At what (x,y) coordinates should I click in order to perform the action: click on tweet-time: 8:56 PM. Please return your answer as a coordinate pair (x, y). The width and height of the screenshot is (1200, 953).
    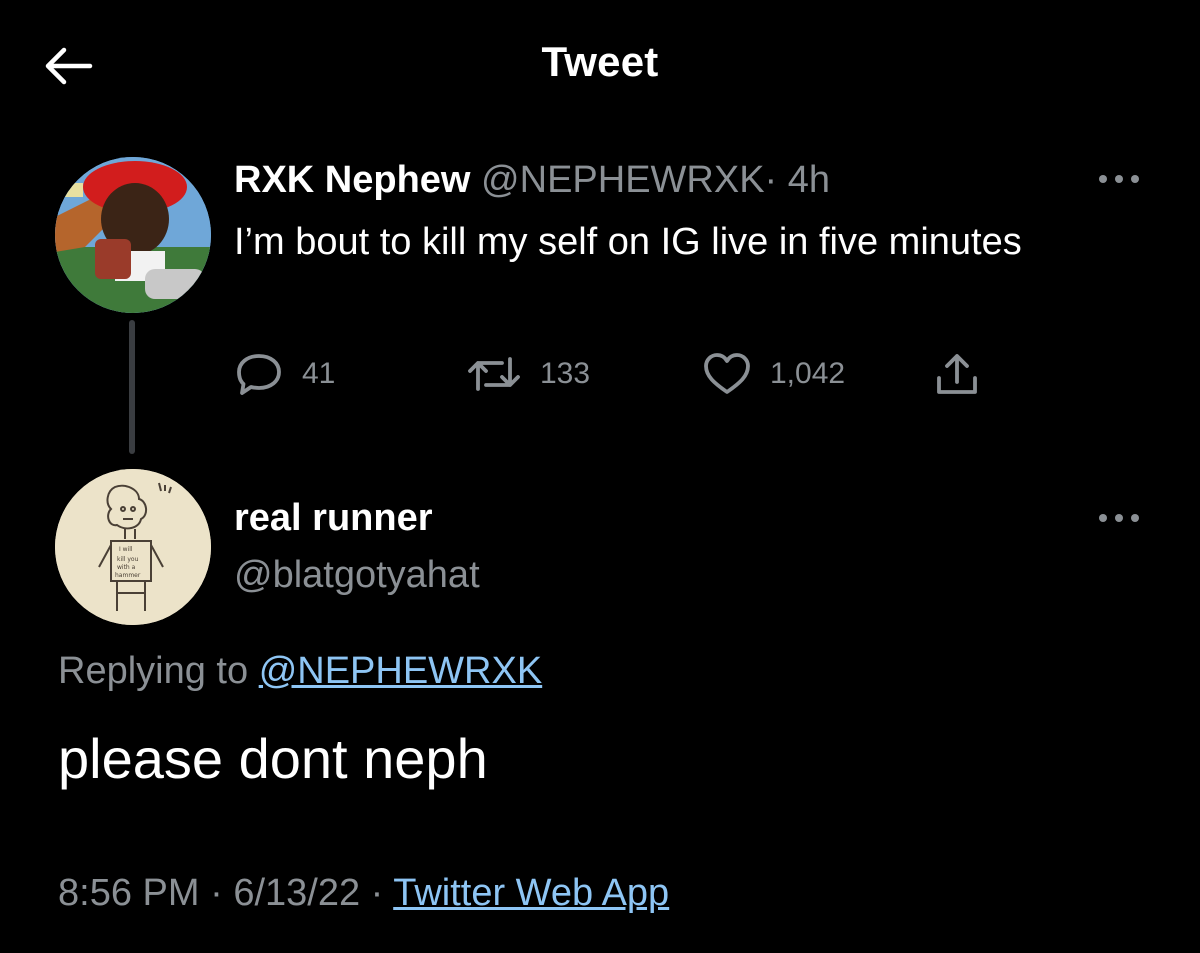
    Looking at the image, I should click on (129, 893).